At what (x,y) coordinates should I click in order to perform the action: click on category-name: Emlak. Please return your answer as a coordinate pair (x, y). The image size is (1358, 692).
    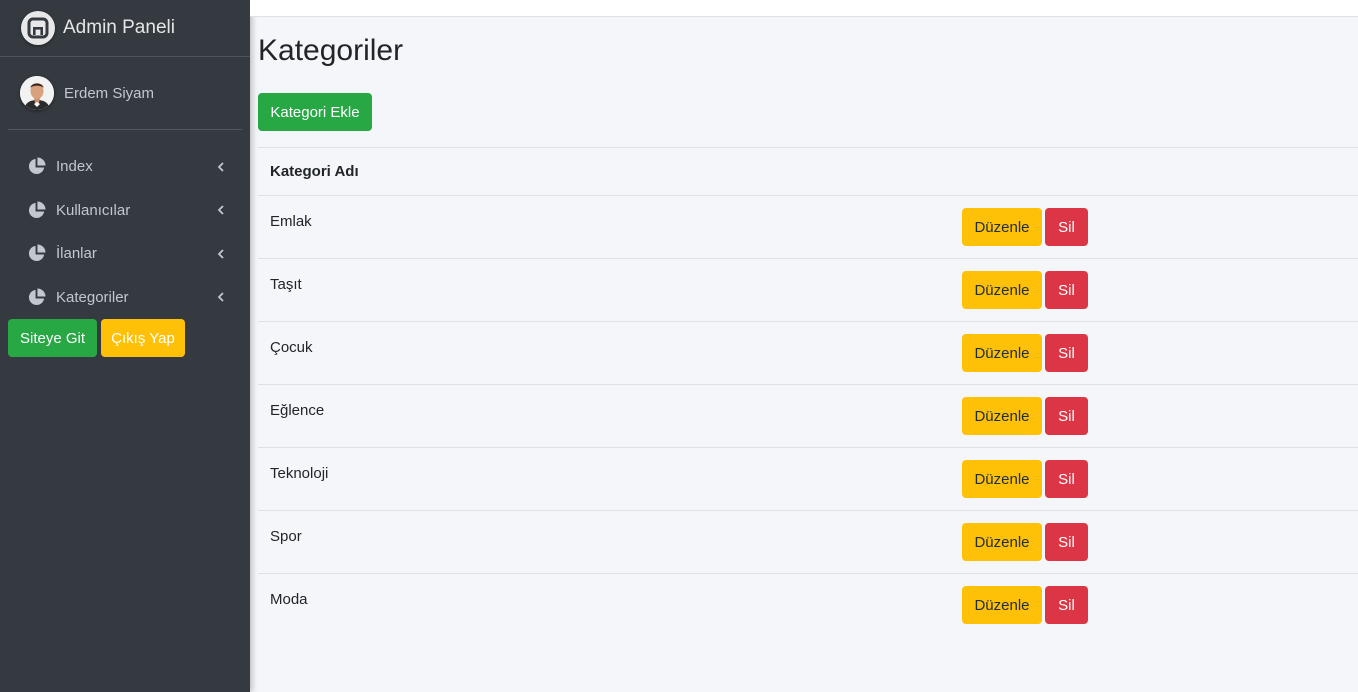
    Looking at the image, I should click on (291, 221).